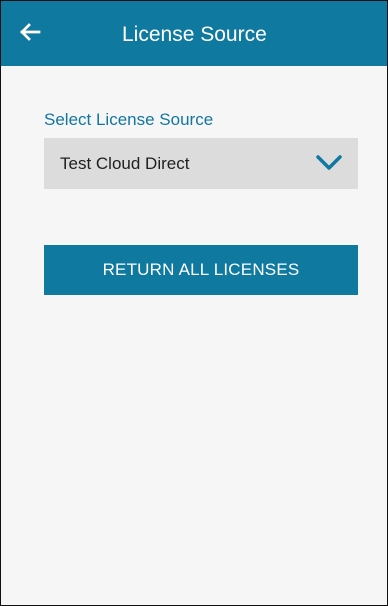 This screenshot has height=606, width=388. Describe the element at coordinates (329, 163) in the screenshot. I see `chevron-down-icon` at that location.